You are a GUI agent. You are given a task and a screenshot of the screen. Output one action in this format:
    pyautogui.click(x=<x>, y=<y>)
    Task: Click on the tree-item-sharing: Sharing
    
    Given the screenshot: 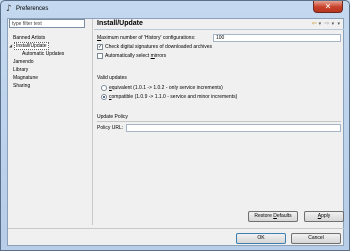 What is the action you would take?
    pyautogui.click(x=21, y=86)
    